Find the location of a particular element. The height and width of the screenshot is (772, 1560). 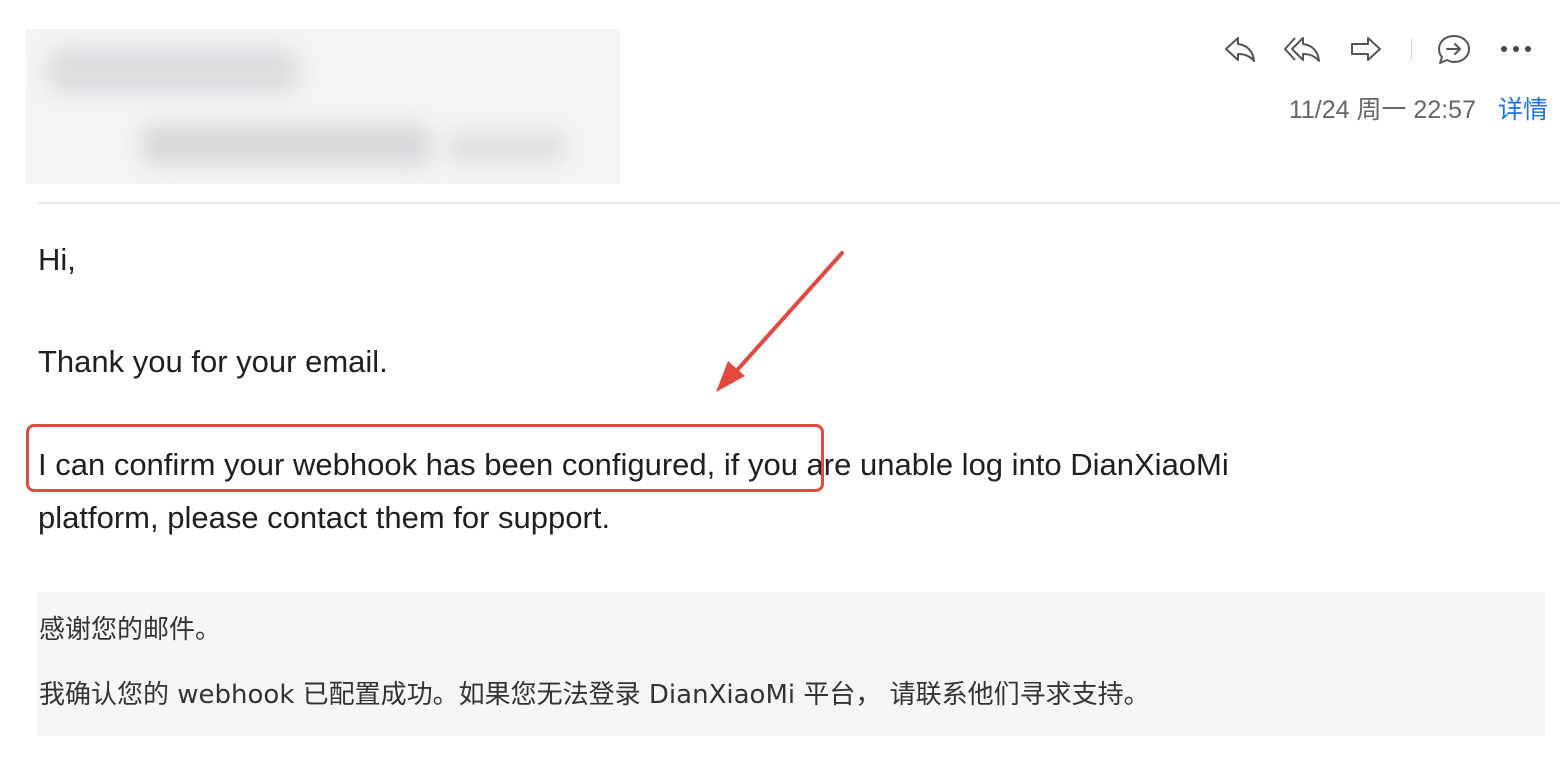

chat-reply-button is located at coordinates (1454, 49).